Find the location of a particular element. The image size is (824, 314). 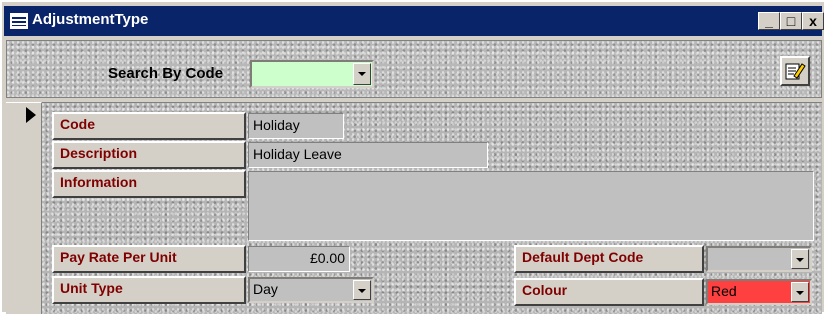

minimize-button: _ is located at coordinates (769, 21).